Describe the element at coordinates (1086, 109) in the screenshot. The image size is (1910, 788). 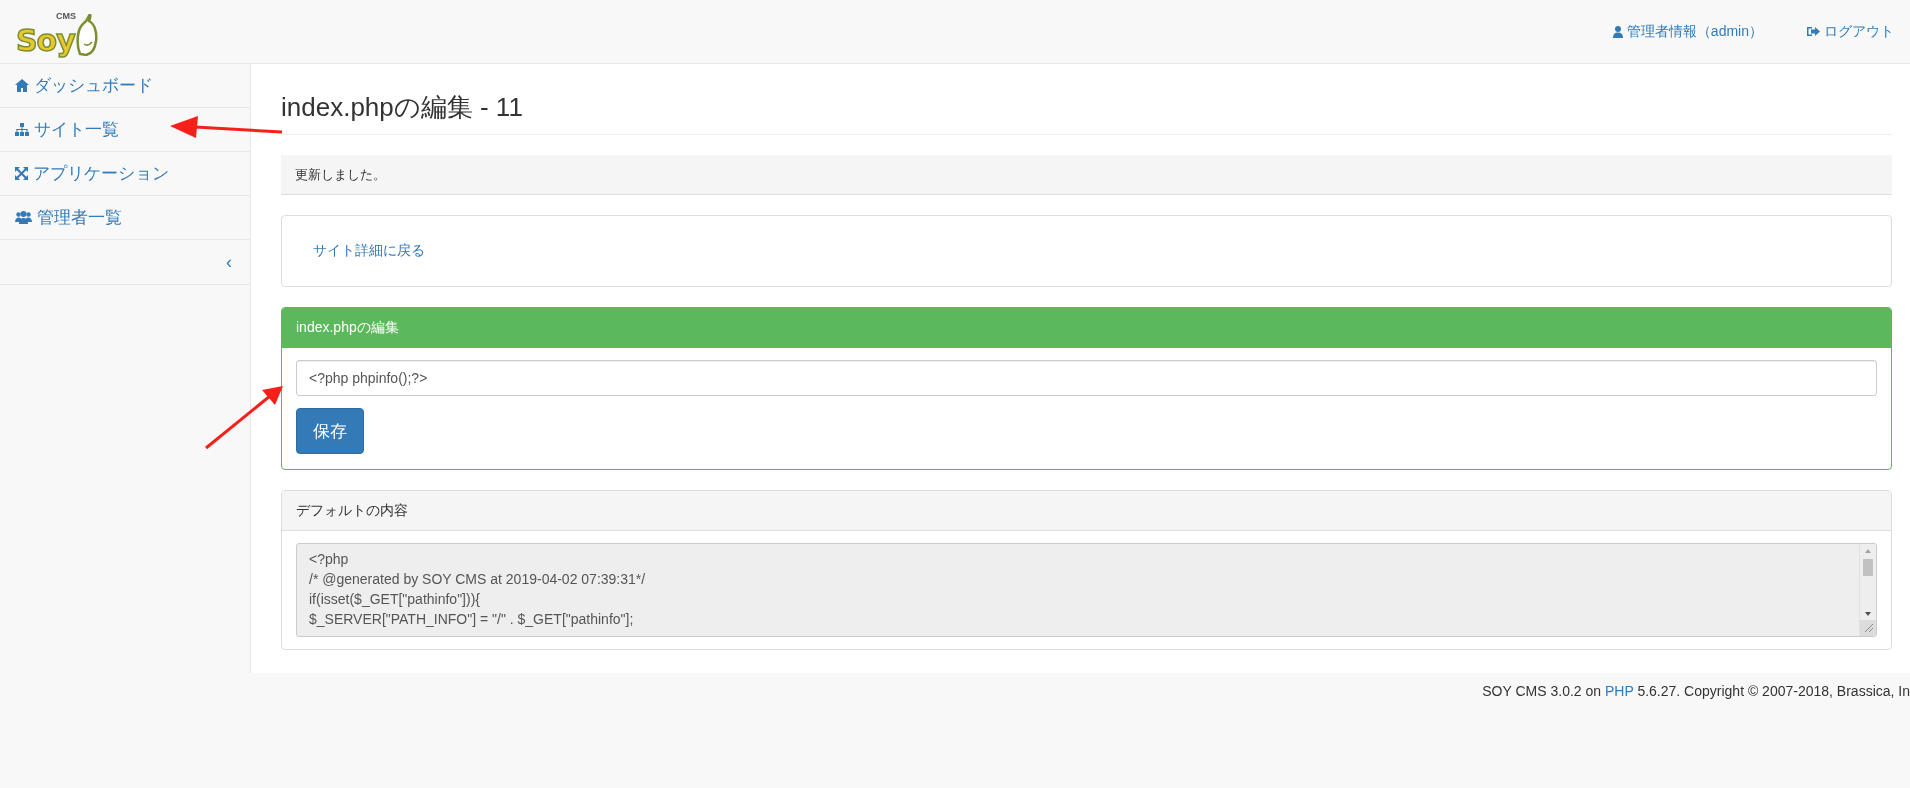
I see `page-title: index.phpの編集 - 11` at that location.